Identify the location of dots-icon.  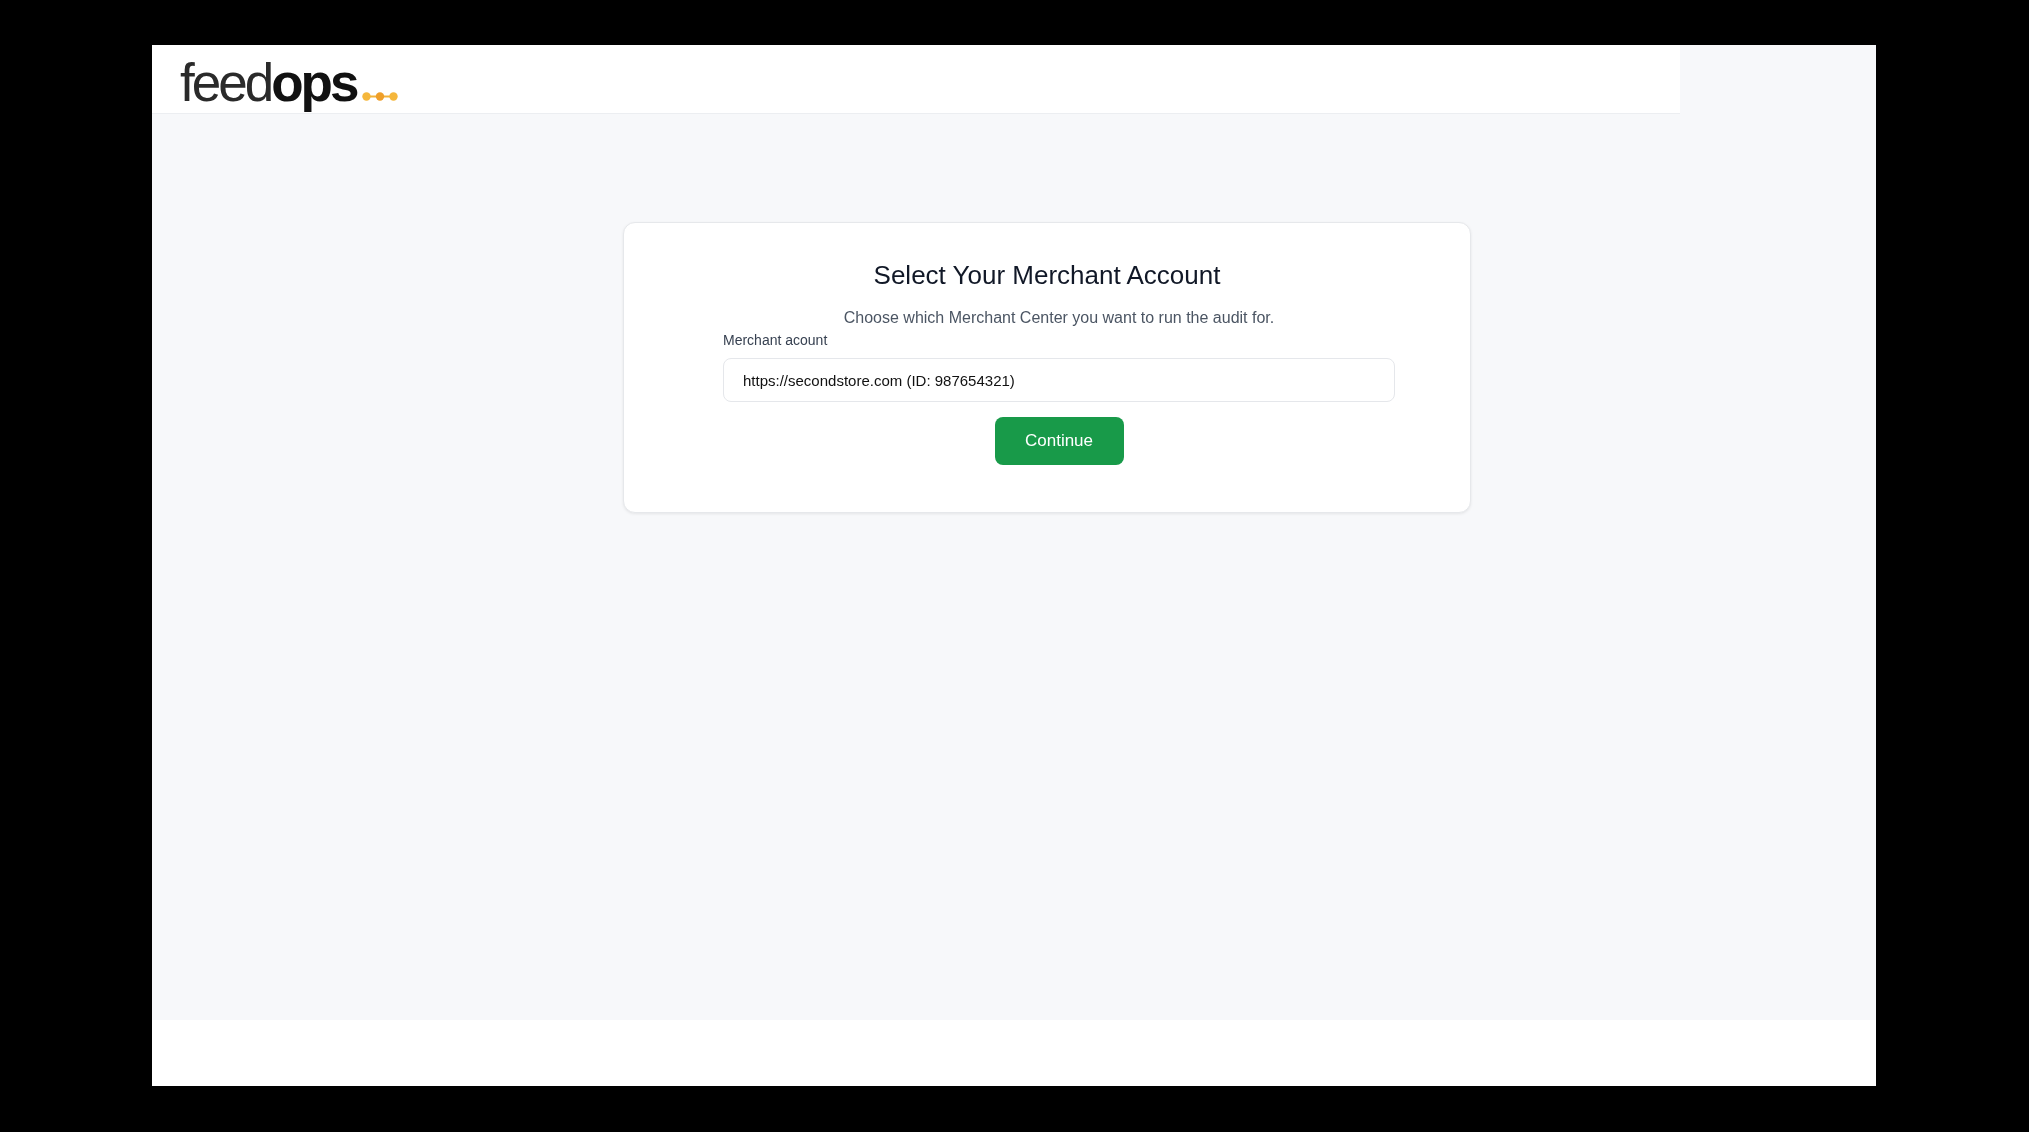
(380, 96).